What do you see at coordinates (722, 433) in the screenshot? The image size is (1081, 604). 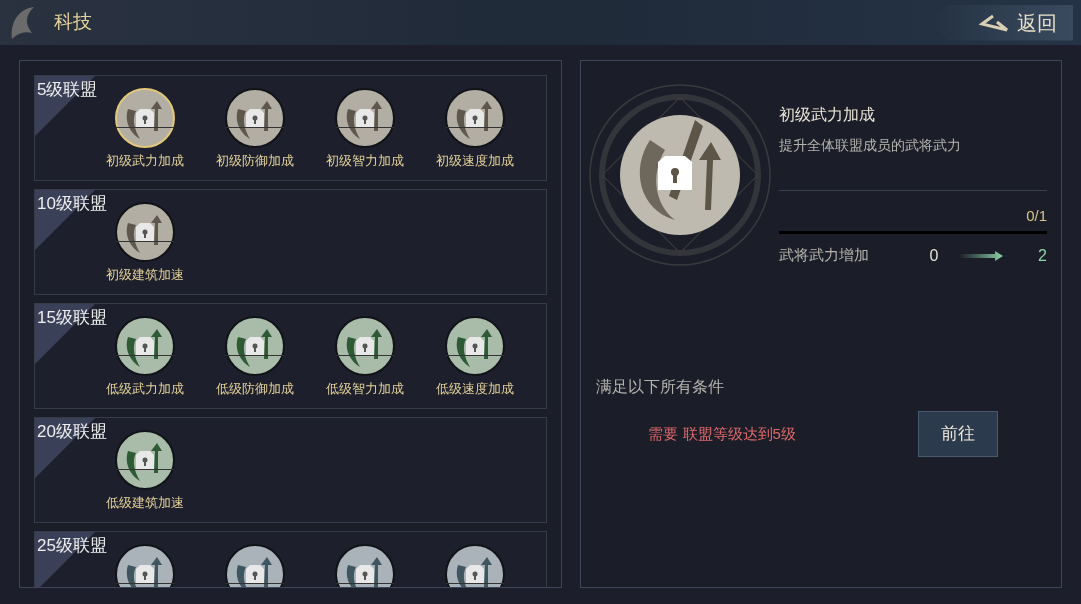 I see `requirement-text: 需要 联盟等级达到5级` at bounding box center [722, 433].